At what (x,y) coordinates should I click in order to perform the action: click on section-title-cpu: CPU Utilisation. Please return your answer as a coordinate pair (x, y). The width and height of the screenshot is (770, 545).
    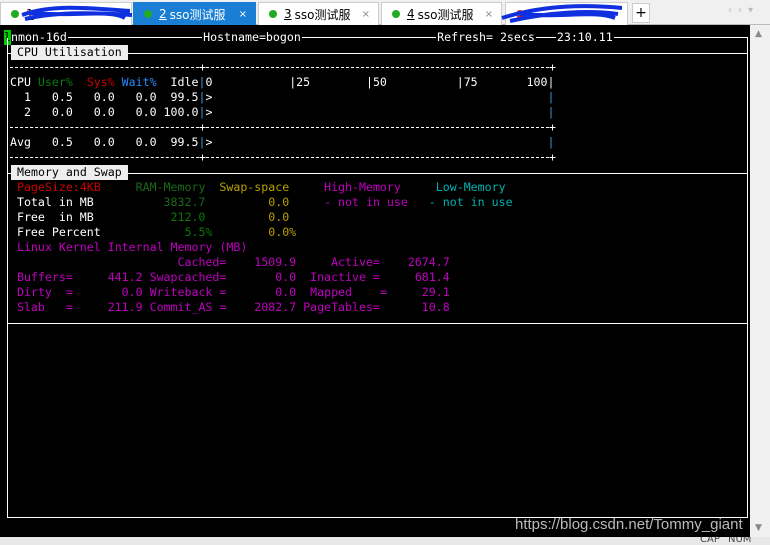
    Looking at the image, I should click on (69, 52).